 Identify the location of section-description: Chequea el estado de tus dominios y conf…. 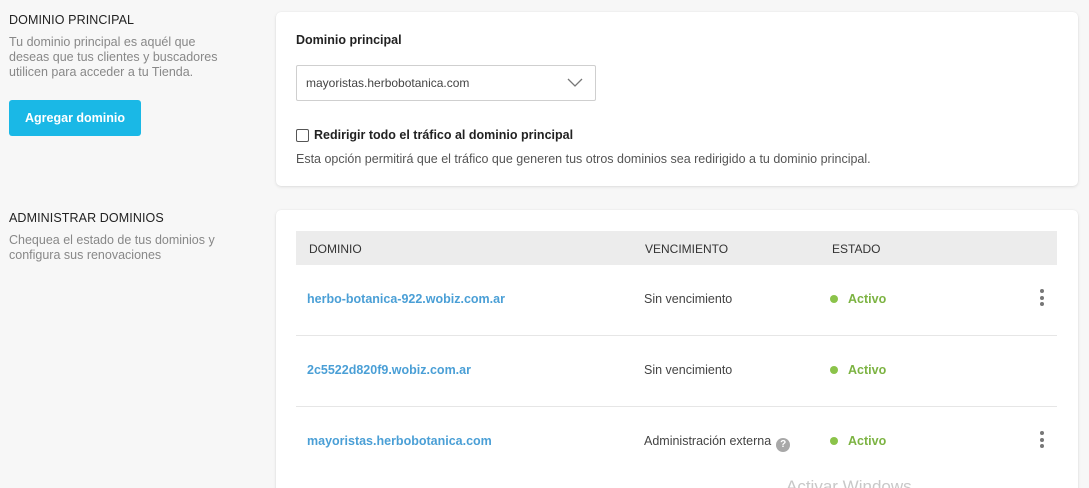
(112, 247).